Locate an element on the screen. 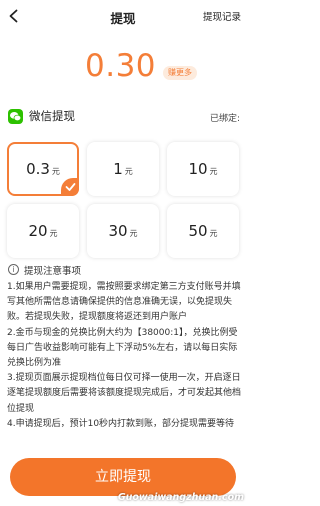 This screenshot has height=506, width=320. amount-option-value: 1 is located at coordinates (118, 169).